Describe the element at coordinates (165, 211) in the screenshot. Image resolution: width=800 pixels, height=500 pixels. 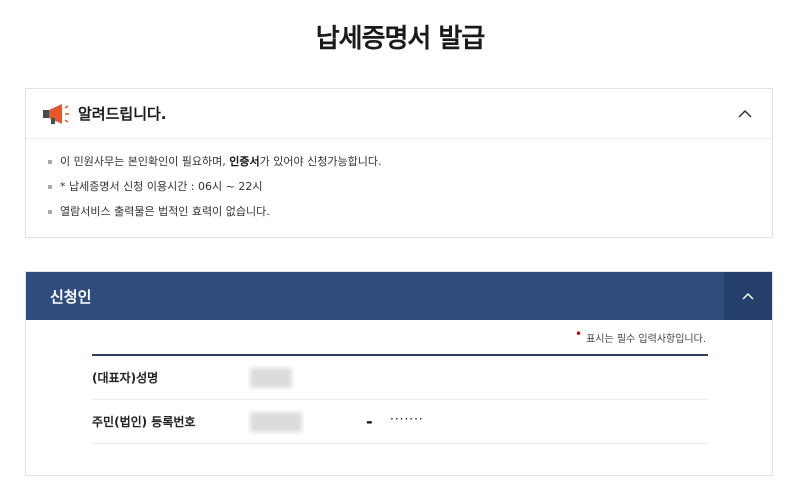
I see `notice-item-text: 열람서비스 출력물은 법적인 효력이 없습니다.` at that location.